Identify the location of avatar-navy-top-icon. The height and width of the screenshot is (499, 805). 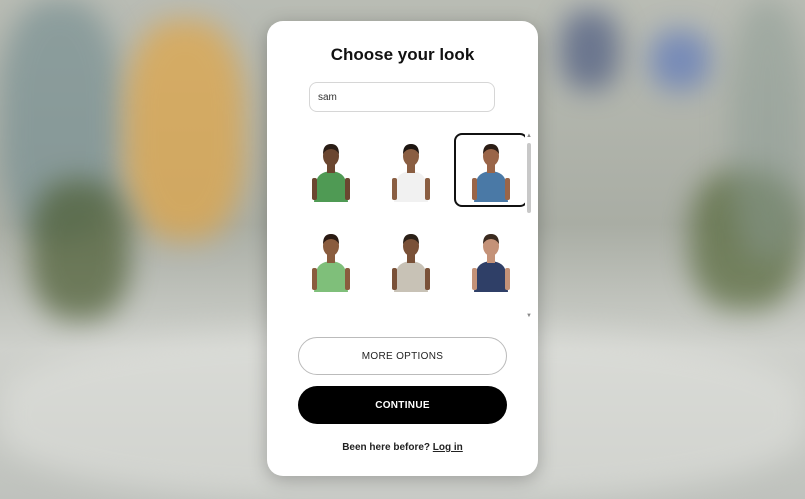
(491, 263).